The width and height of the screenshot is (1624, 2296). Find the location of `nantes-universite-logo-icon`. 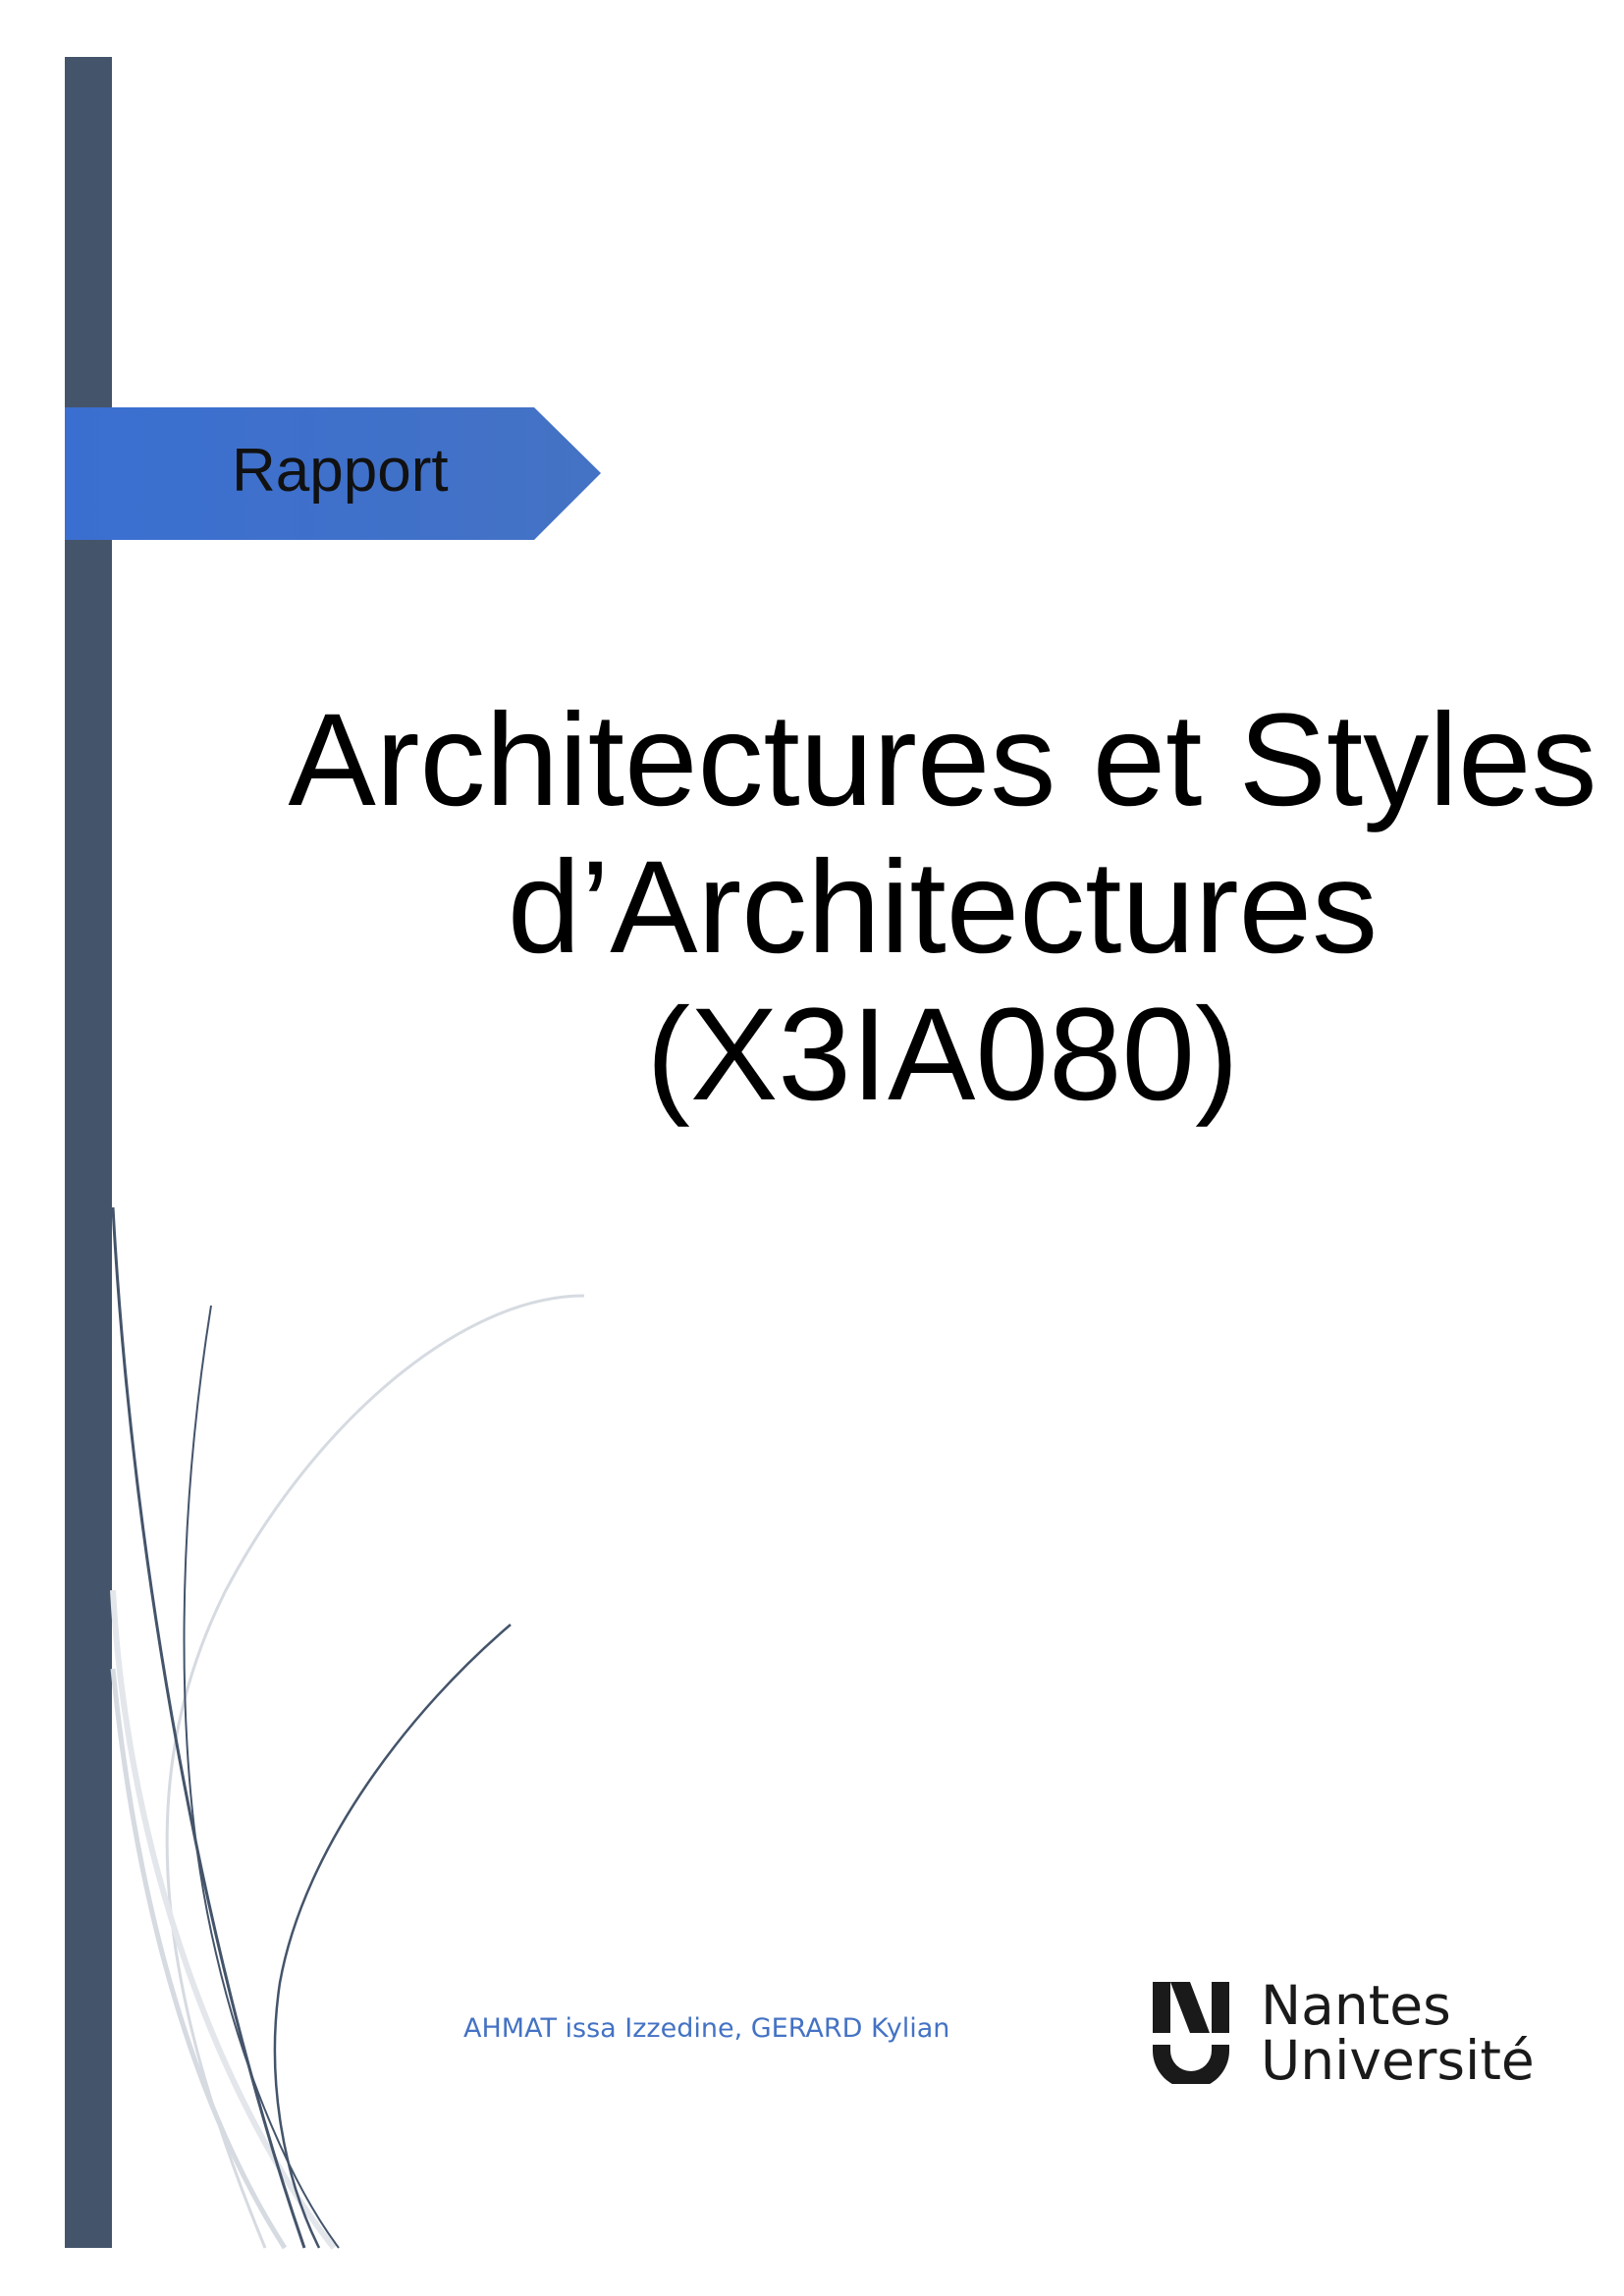

nantes-universite-logo-icon is located at coordinates (1191, 2033).